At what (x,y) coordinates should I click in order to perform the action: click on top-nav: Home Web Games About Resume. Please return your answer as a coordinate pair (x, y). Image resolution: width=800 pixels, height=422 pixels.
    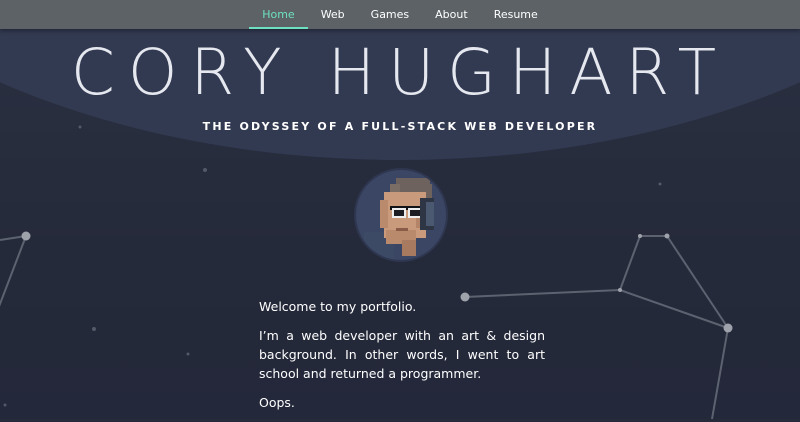
    Looking at the image, I should click on (400, 14).